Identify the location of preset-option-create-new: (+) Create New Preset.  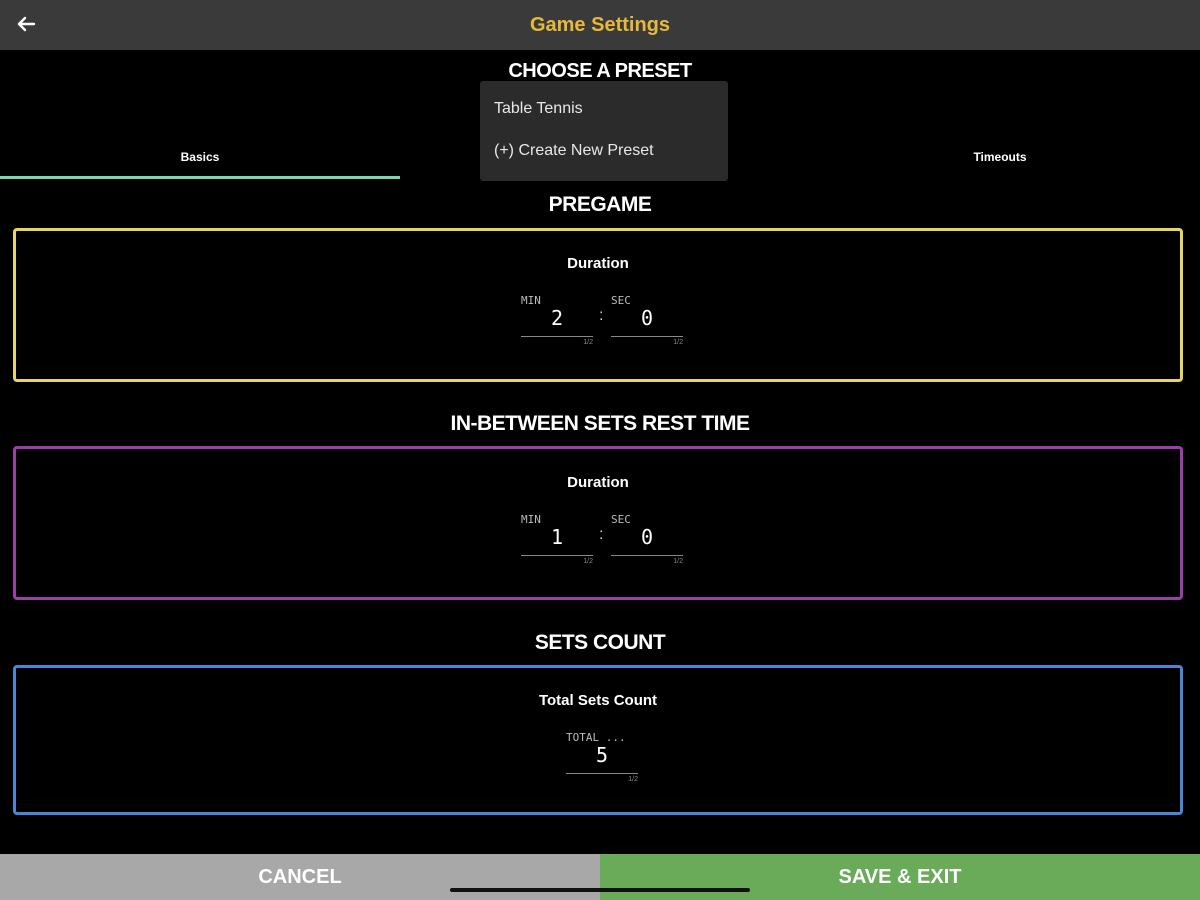
(609, 151).